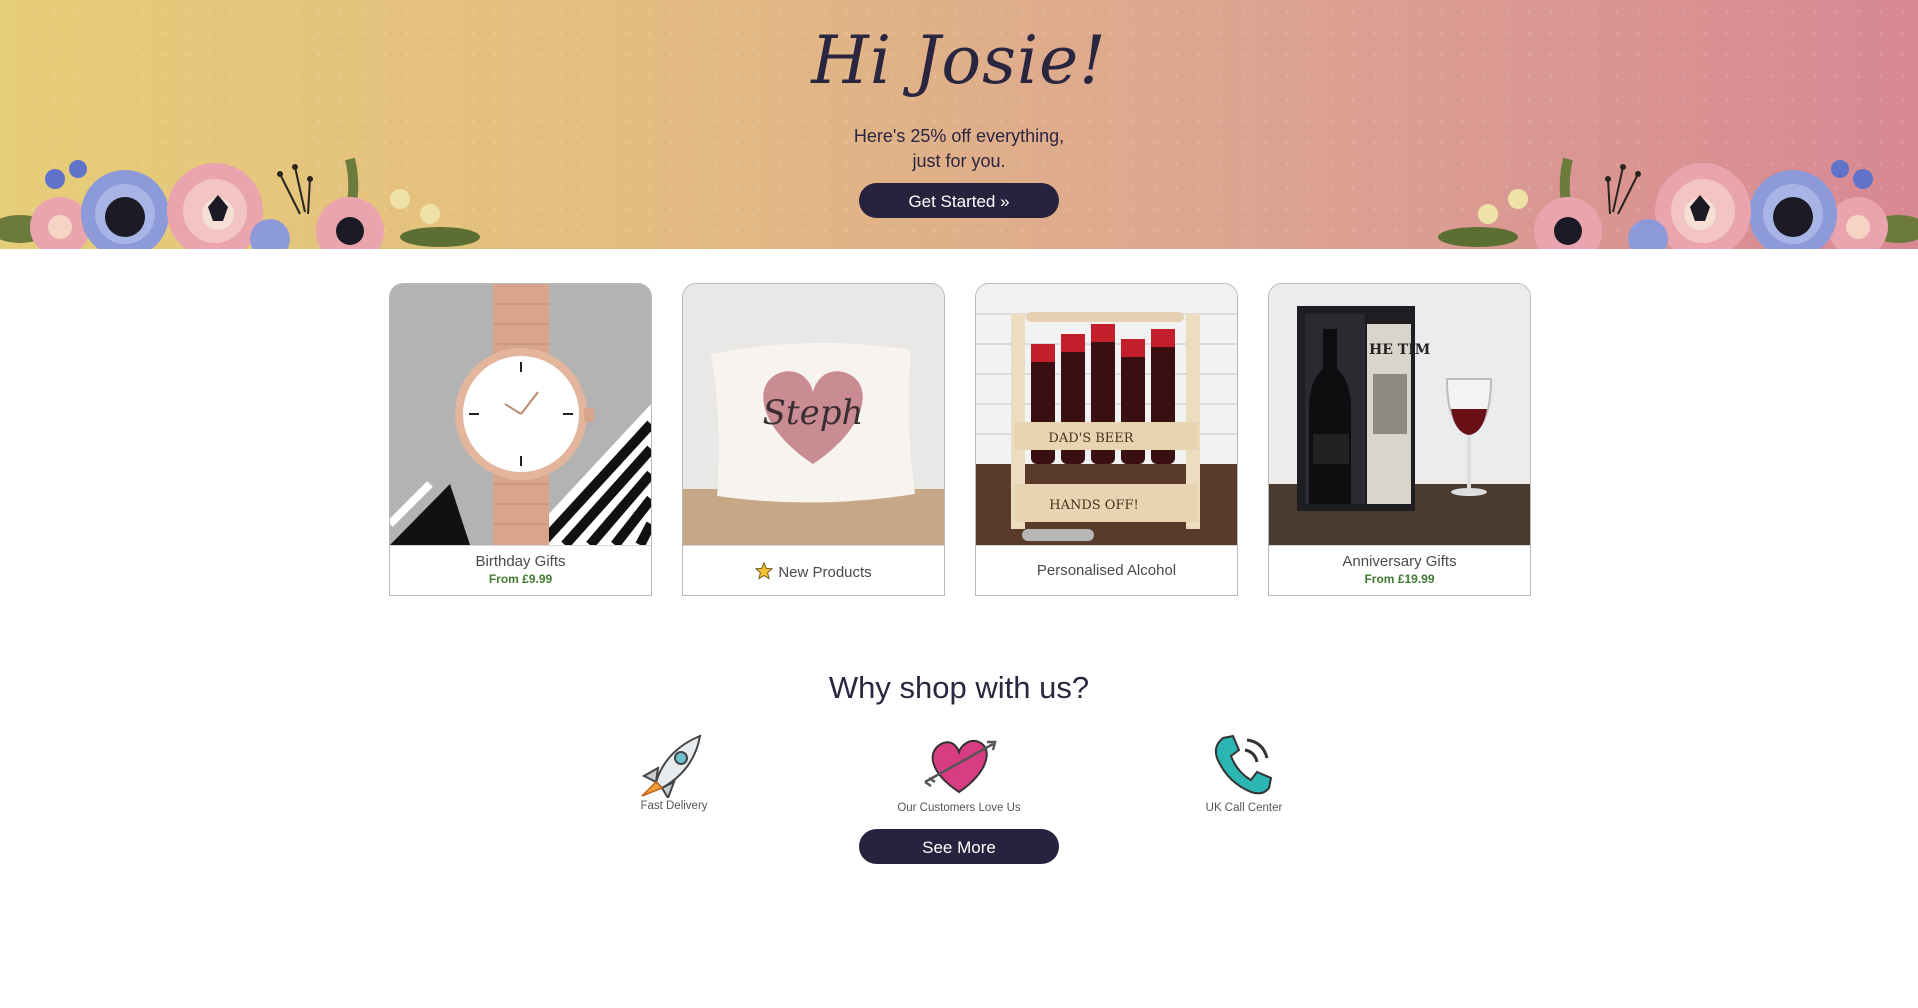  What do you see at coordinates (520, 561) in the screenshot?
I see `card-title: Birthday Gifts` at bounding box center [520, 561].